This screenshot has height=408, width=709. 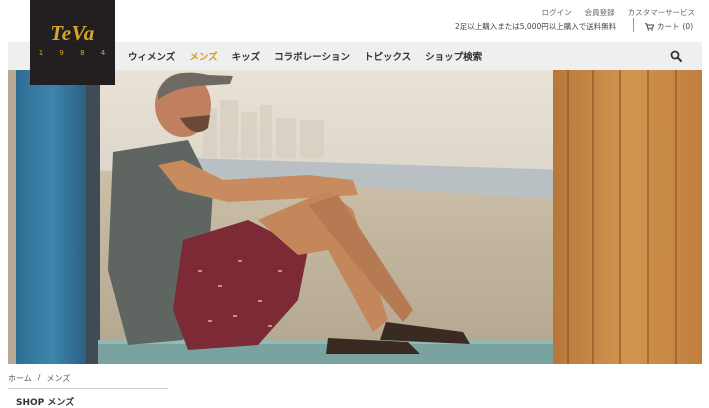 I want to click on page-title: SHOP メンズ, so click(x=45, y=403).